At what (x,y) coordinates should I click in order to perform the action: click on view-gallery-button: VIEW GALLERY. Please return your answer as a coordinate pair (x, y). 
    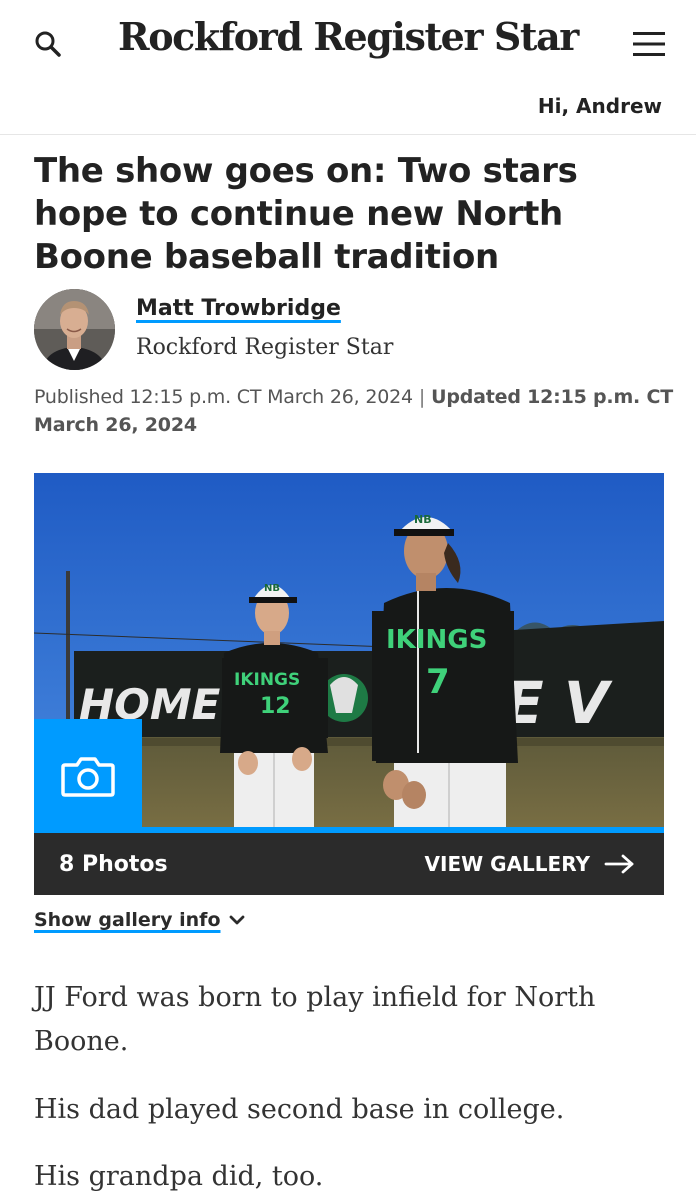
    Looking at the image, I should click on (530, 864).